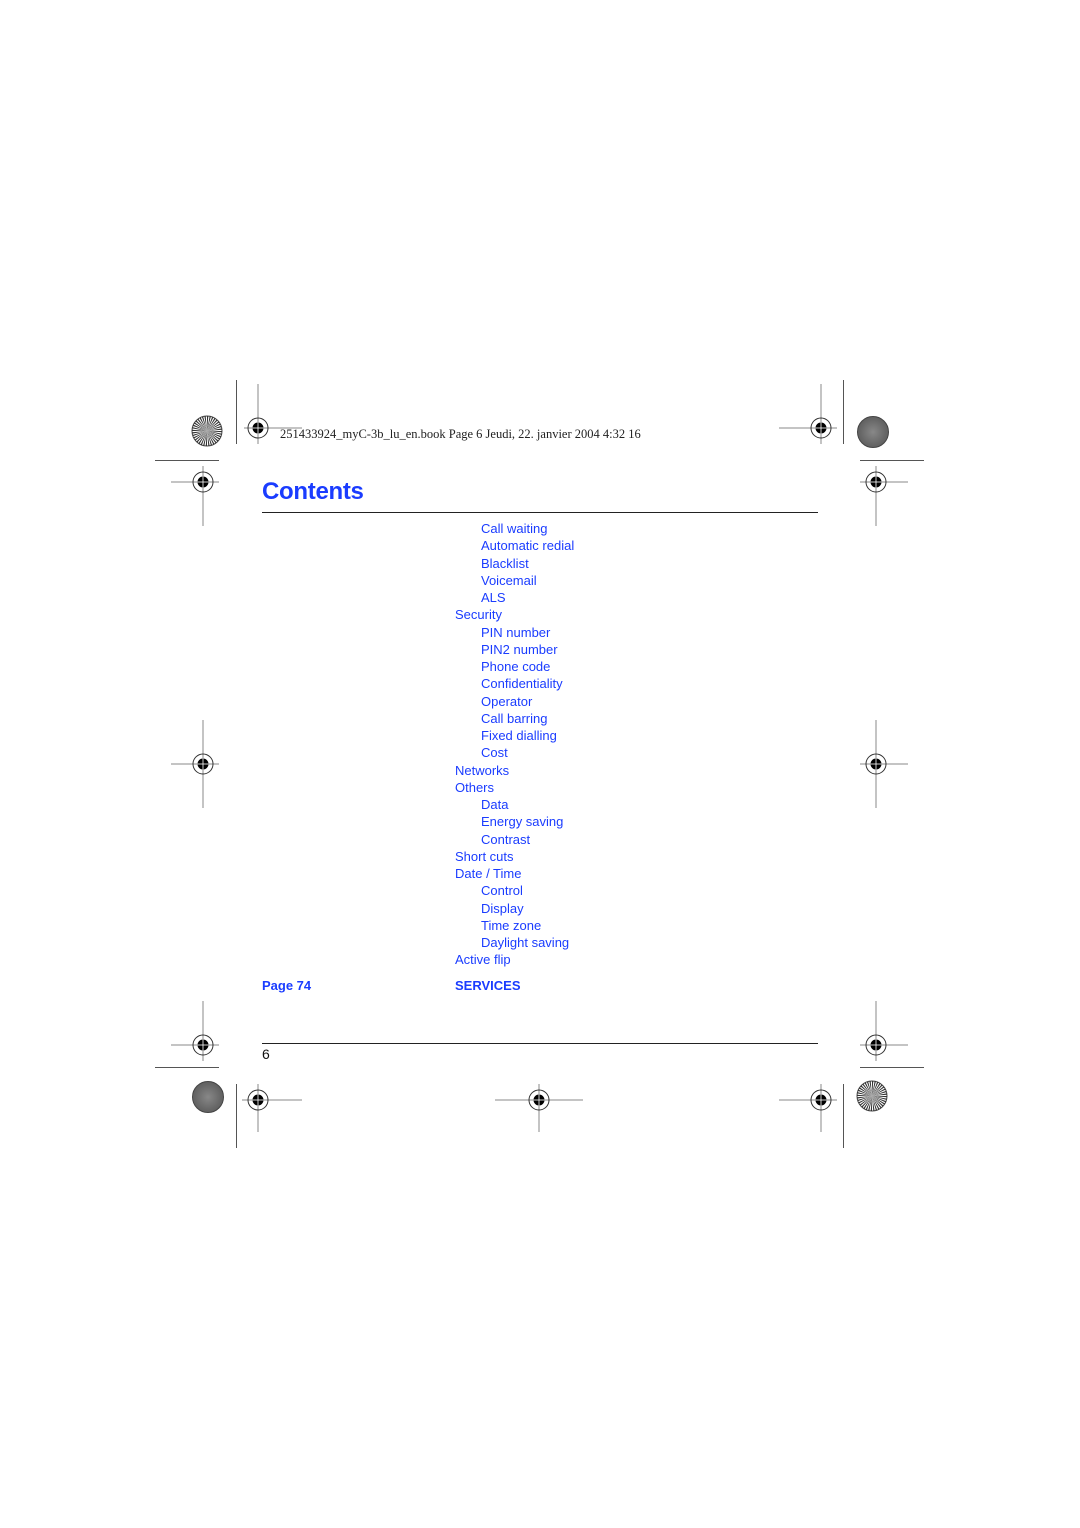 Image resolution: width=1080 pixels, height=1528 pixels. I want to click on toc-item: Time zone, so click(514, 925).